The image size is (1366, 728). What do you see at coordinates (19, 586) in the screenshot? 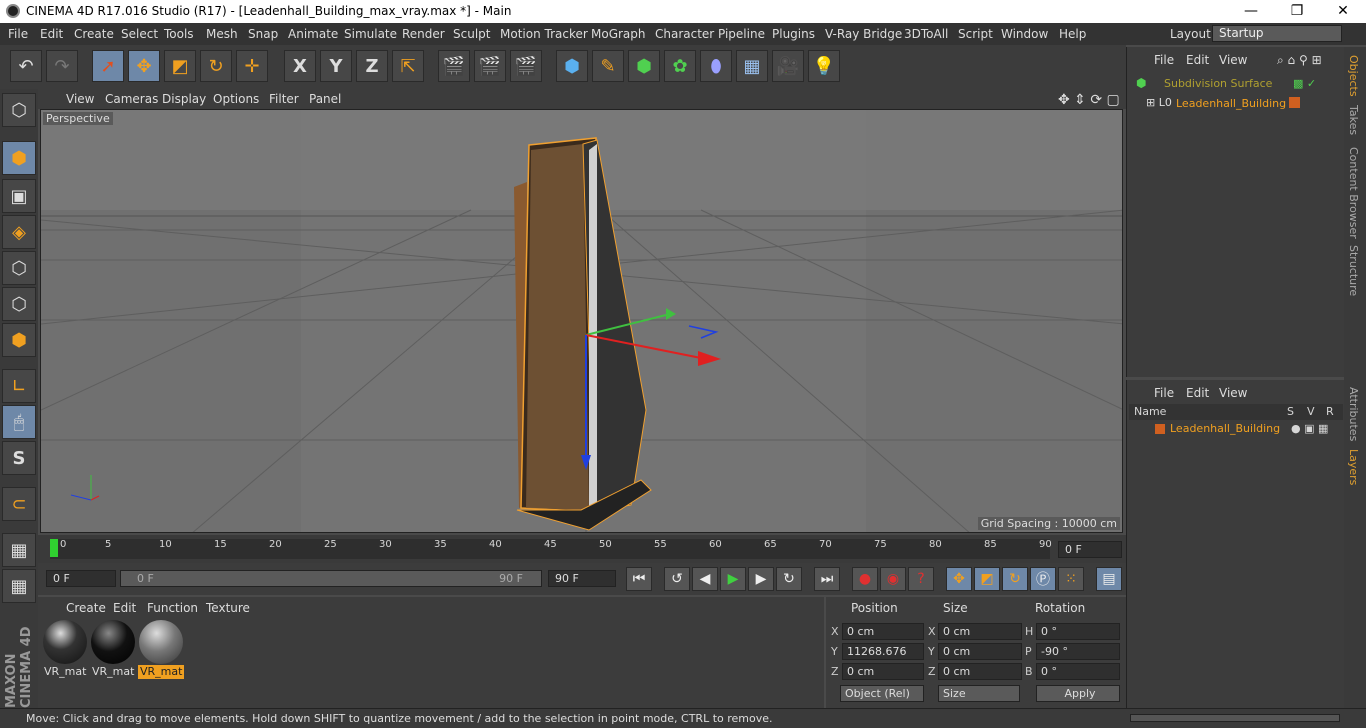
I see `locked-workplane-icon: ▦` at bounding box center [19, 586].